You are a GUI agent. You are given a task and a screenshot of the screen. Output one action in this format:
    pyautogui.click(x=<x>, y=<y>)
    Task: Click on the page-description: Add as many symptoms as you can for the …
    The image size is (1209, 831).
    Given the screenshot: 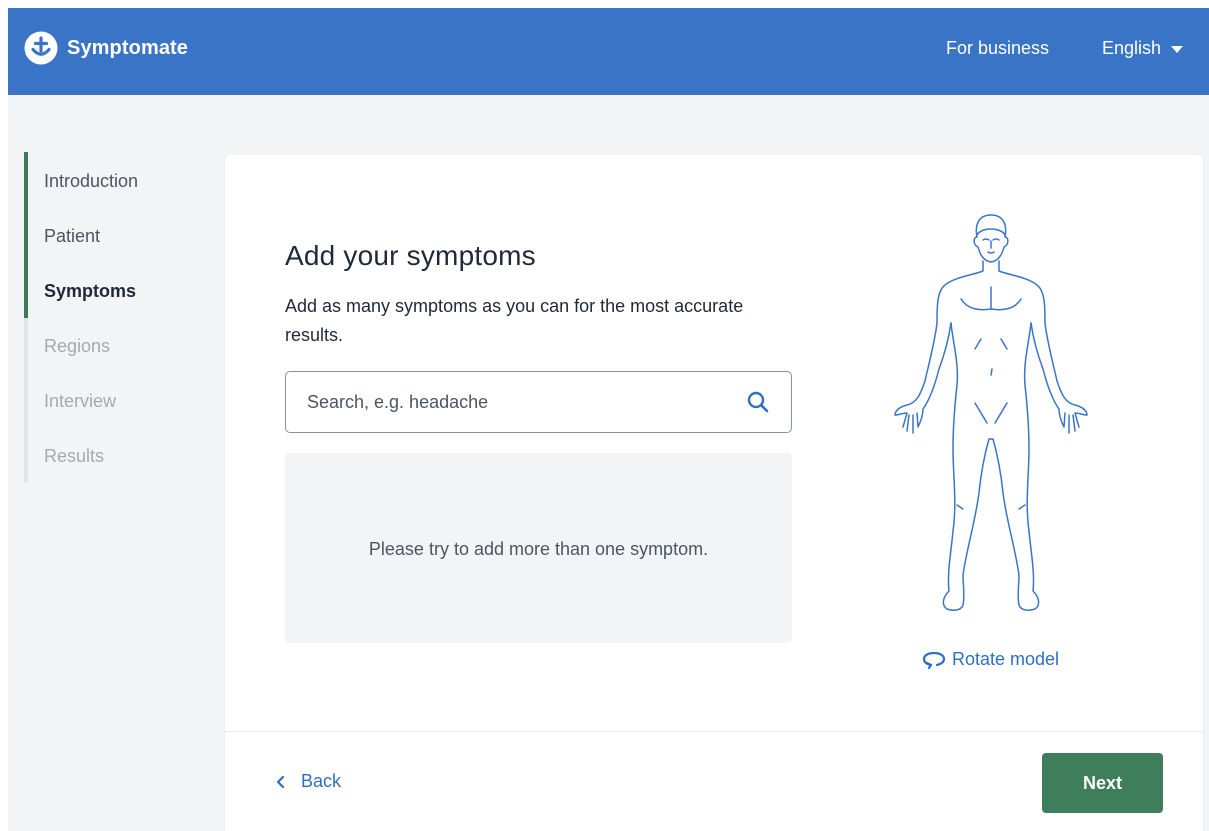 What is the action you would take?
    pyautogui.click(x=514, y=320)
    